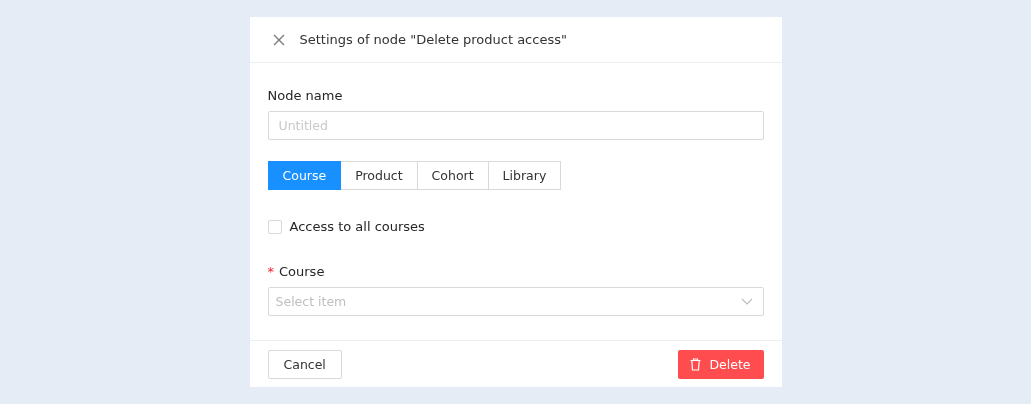  I want to click on trash-icon, so click(696, 364).